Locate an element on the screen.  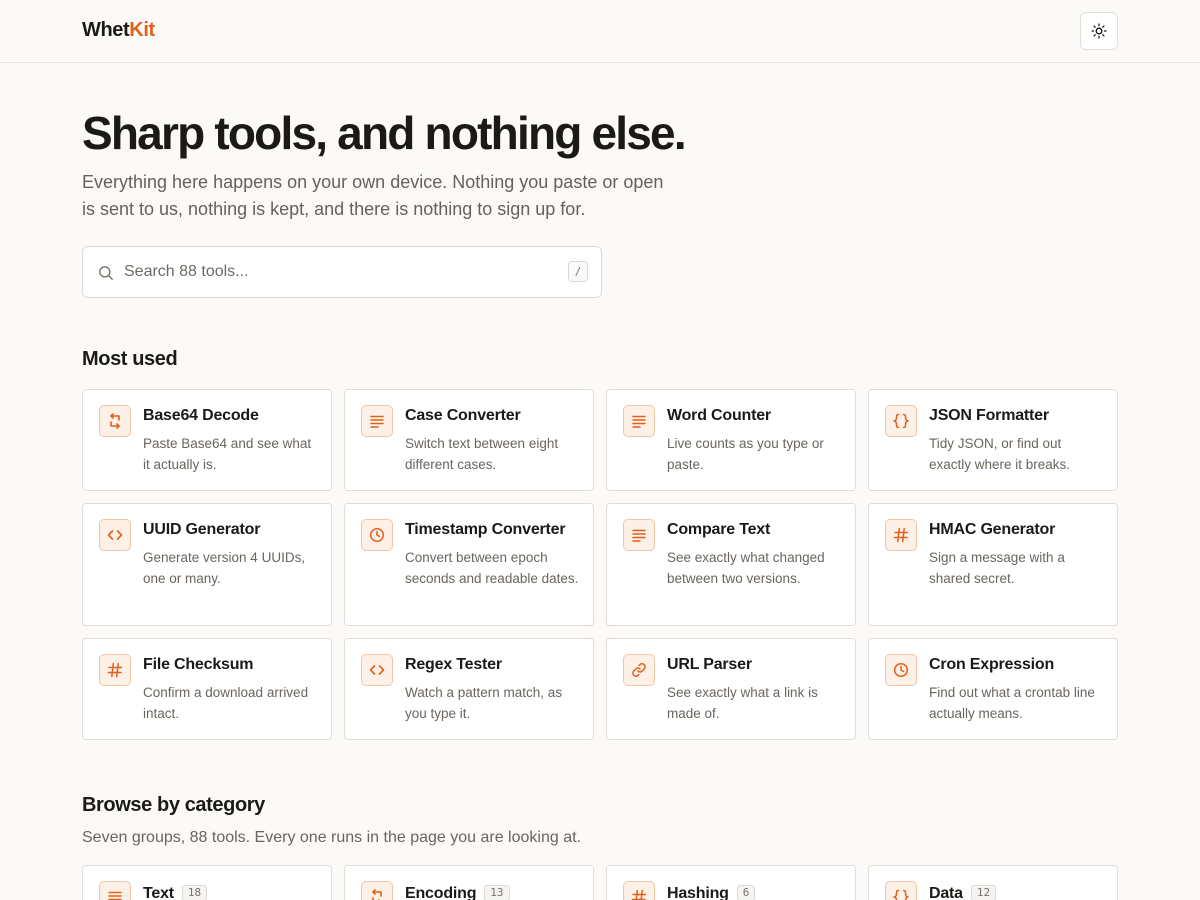
search-icon is located at coordinates (106, 273).